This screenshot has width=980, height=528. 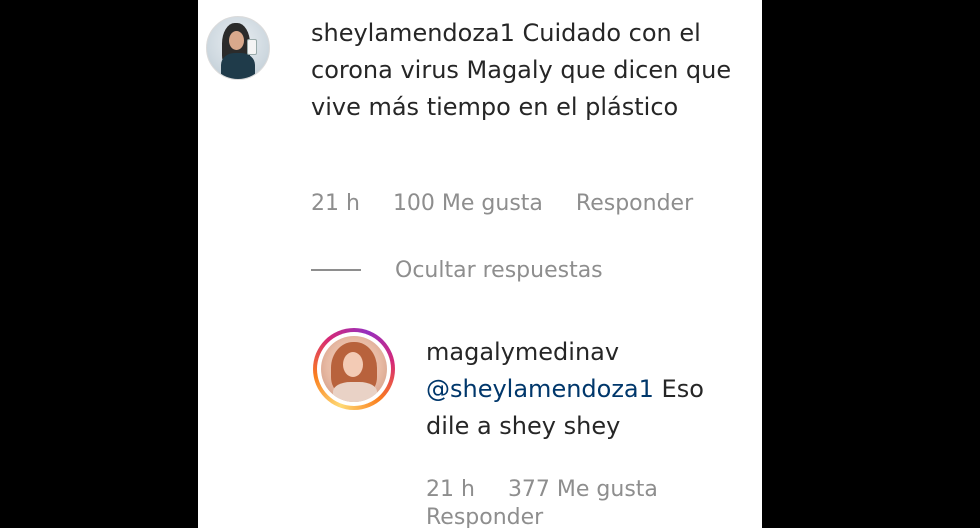 What do you see at coordinates (335, 203) in the screenshot?
I see `comment-time: 21 h` at bounding box center [335, 203].